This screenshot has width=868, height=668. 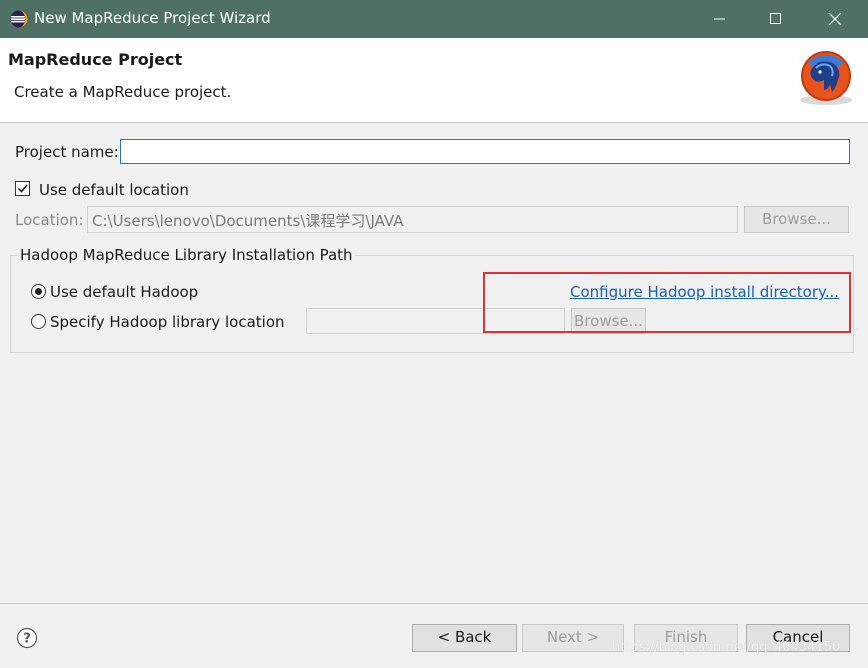 What do you see at coordinates (434, 603) in the screenshot?
I see `footer-separator` at bounding box center [434, 603].